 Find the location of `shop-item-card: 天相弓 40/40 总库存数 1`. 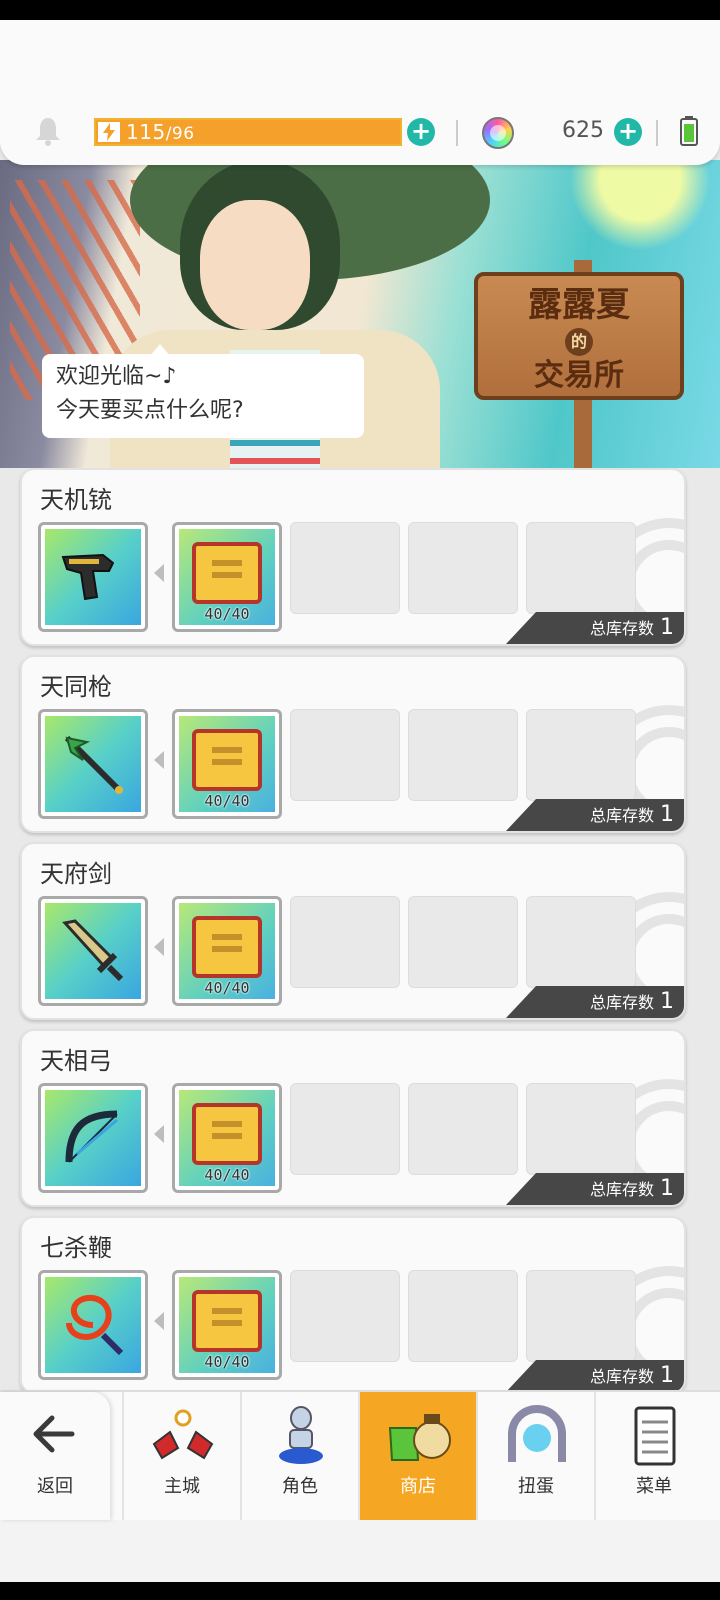

shop-item-card: 天相弓 40/40 总库存数 1 is located at coordinates (353, 1118).